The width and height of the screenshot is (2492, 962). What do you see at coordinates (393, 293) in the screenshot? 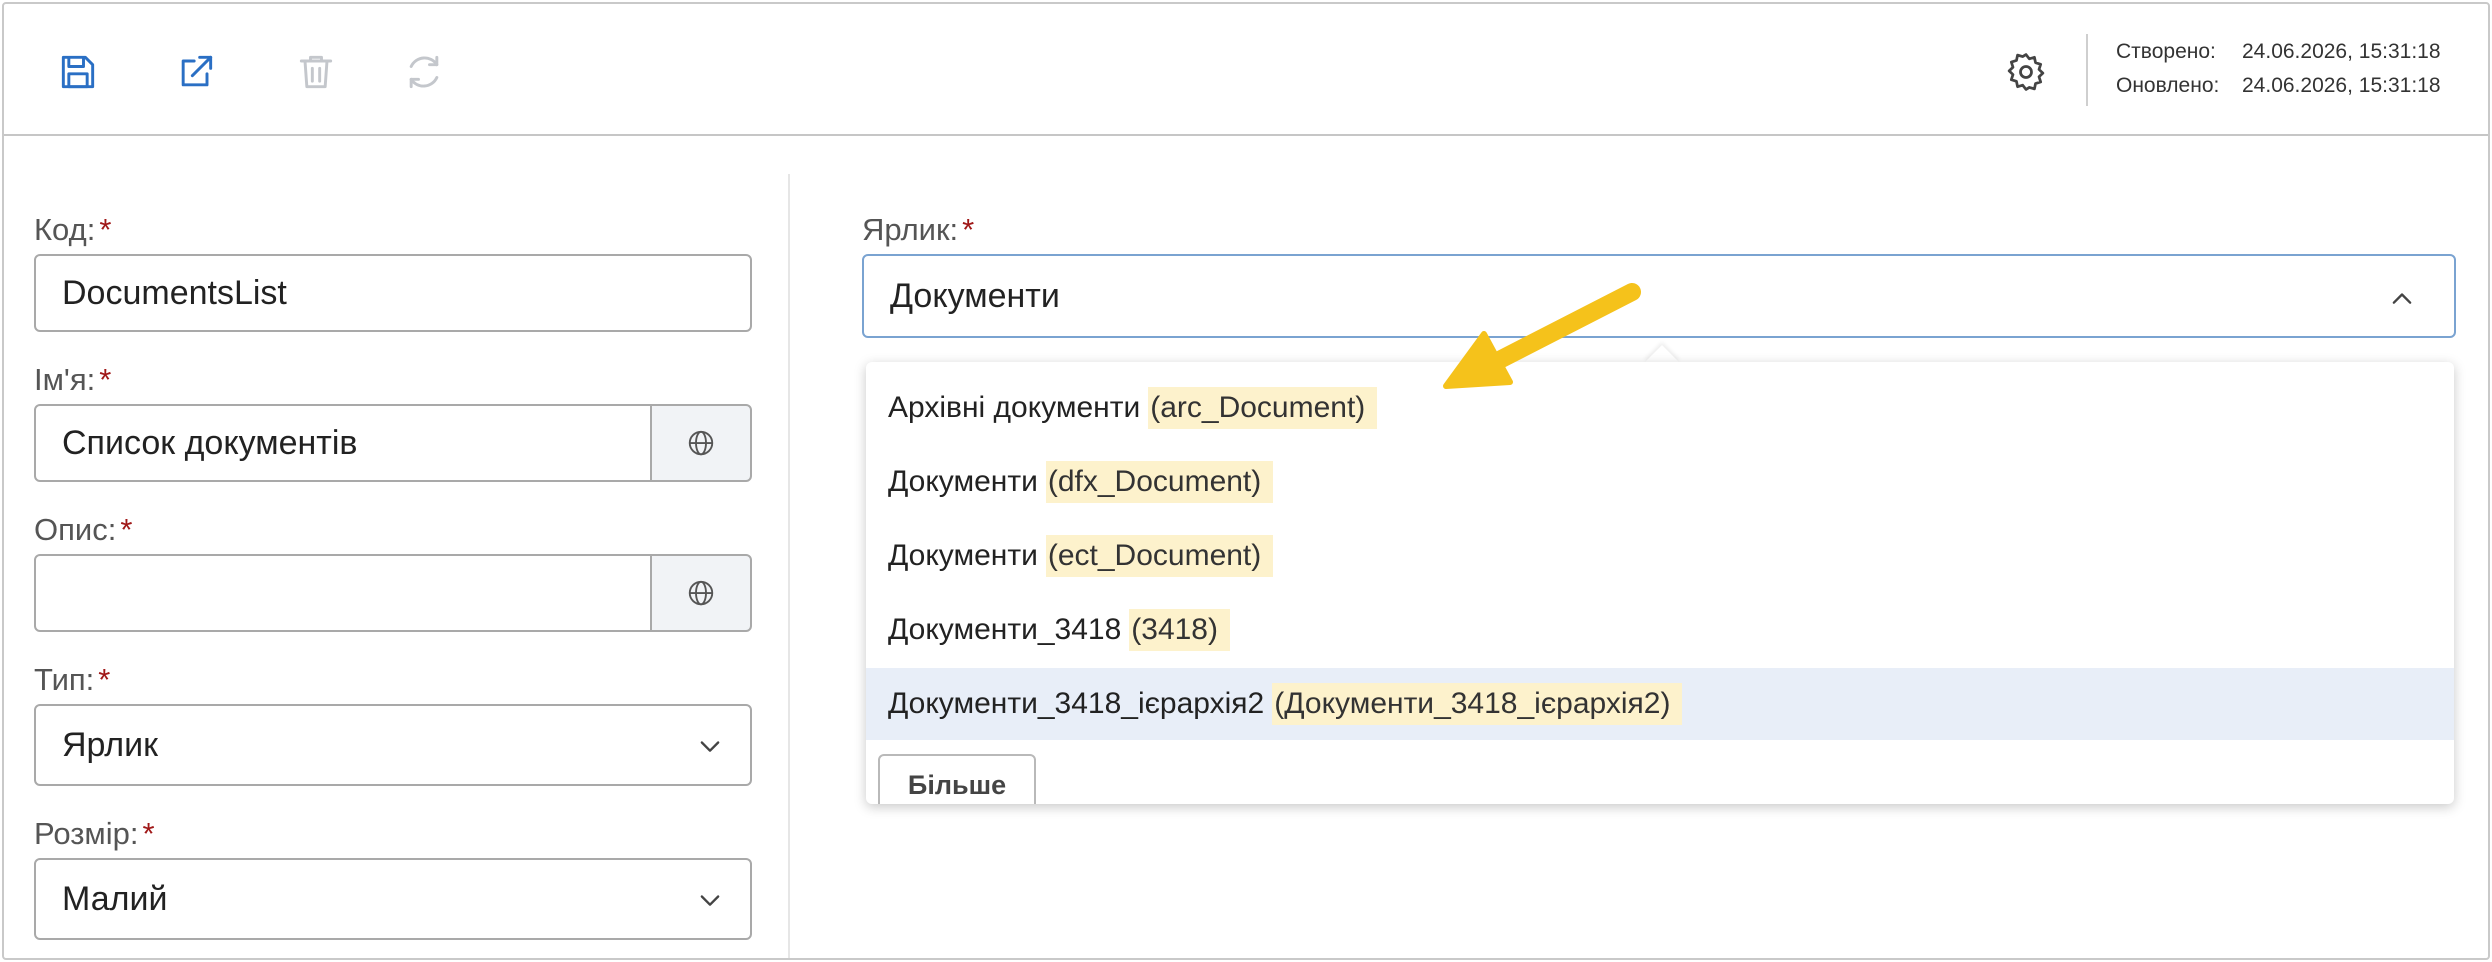
I see `code-input: DocumentsList` at bounding box center [393, 293].